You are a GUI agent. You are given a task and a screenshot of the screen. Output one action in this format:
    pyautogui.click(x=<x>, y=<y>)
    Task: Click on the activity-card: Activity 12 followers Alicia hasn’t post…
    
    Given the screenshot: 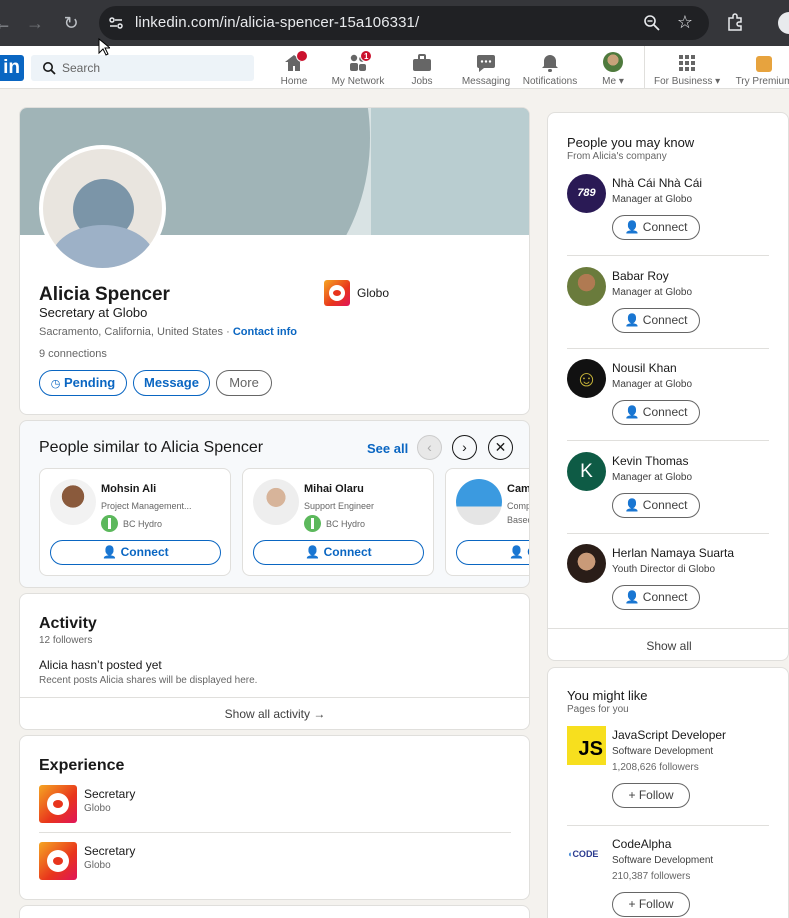 What is the action you would take?
    pyautogui.click(x=274, y=661)
    